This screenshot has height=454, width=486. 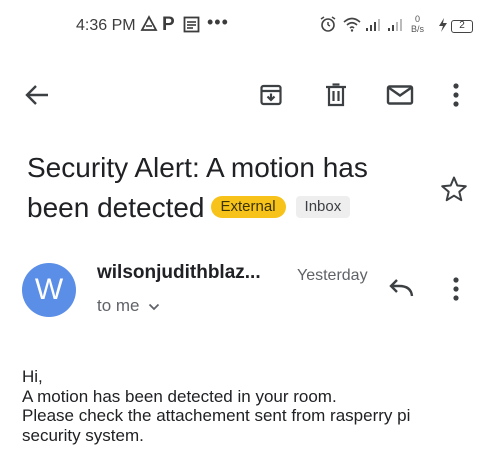 I want to click on mark-unread-icon, so click(x=400, y=97).